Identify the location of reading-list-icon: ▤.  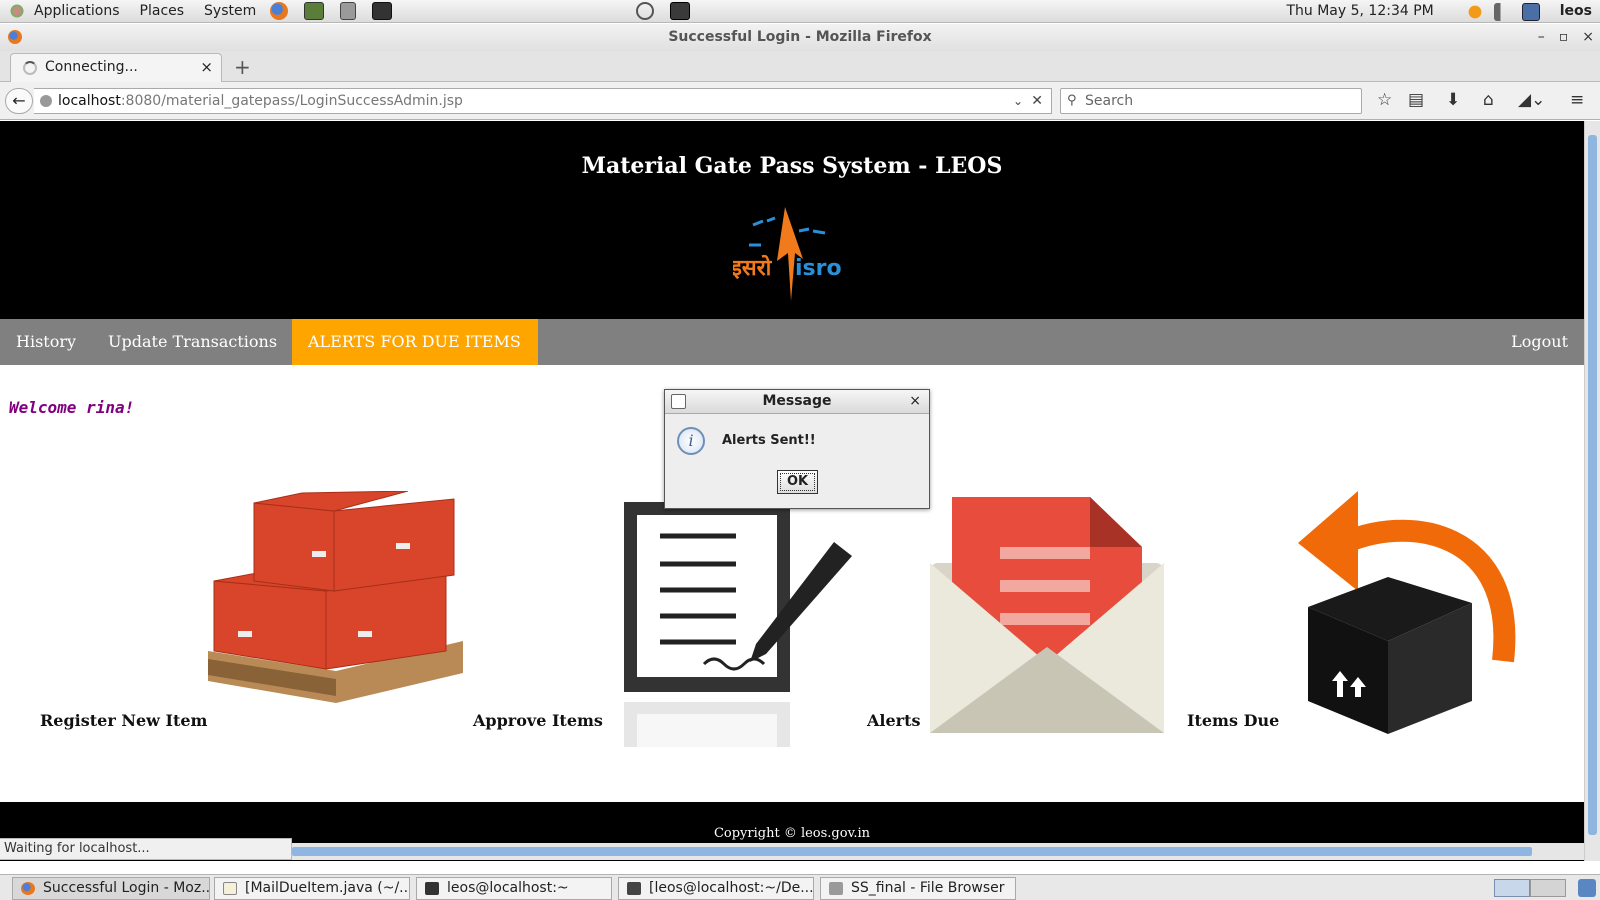
(1416, 100).